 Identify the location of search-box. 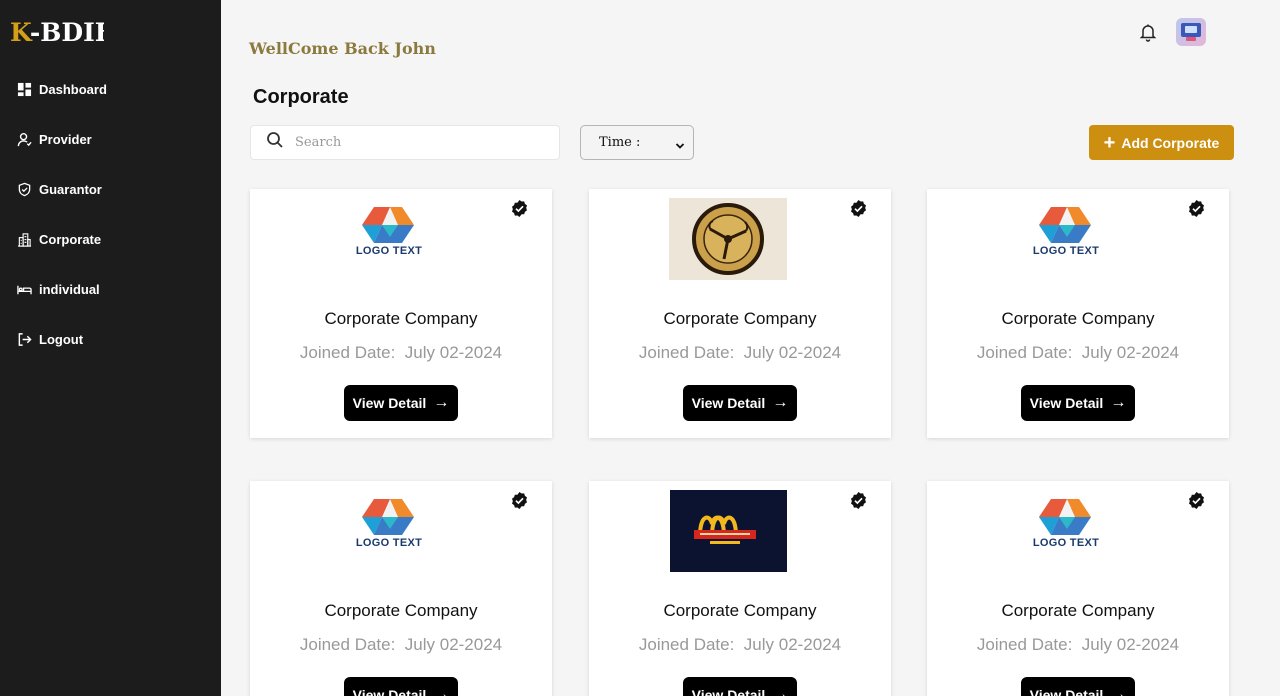
(405, 142).